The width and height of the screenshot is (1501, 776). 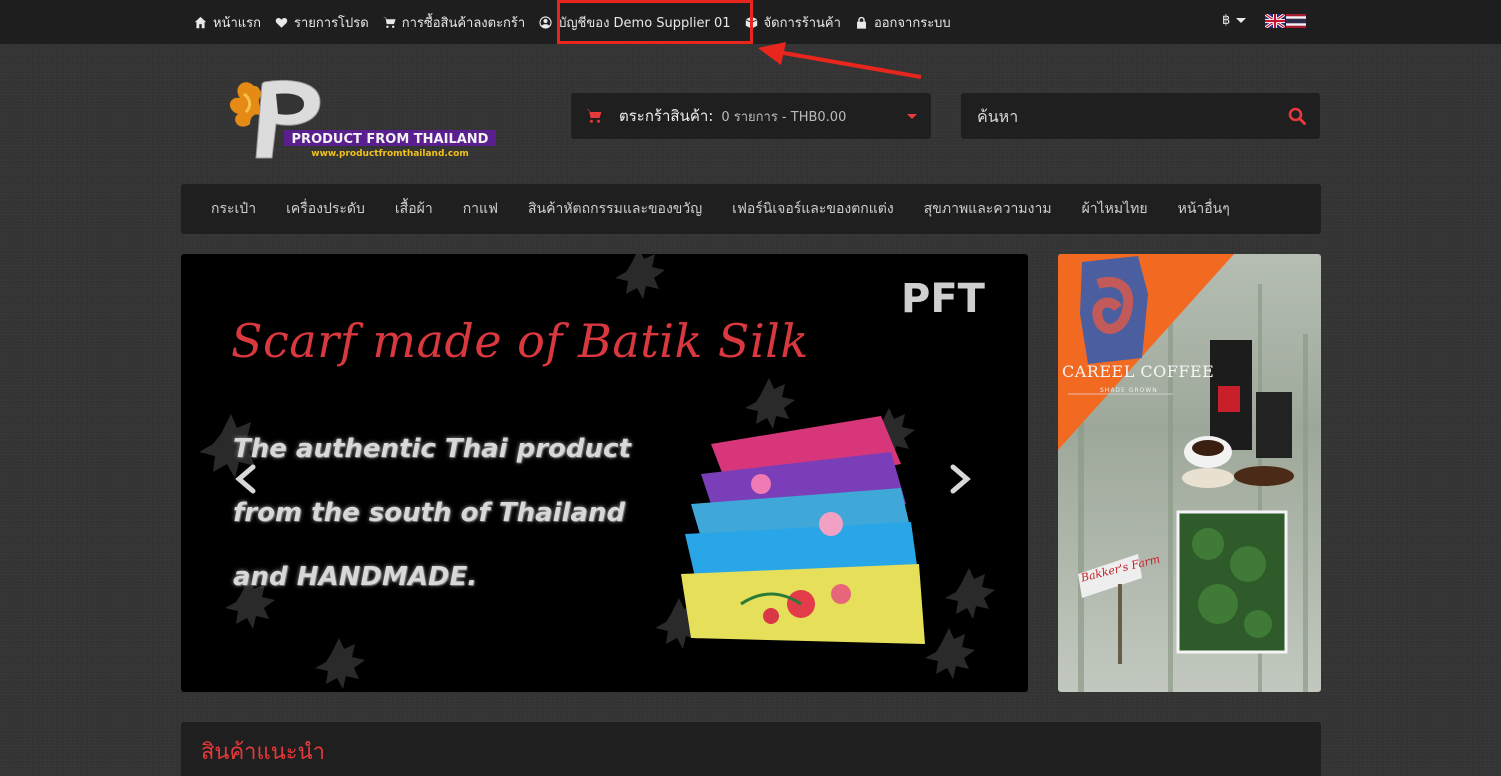 I want to click on home-link: หน้าแรก, so click(x=227, y=22).